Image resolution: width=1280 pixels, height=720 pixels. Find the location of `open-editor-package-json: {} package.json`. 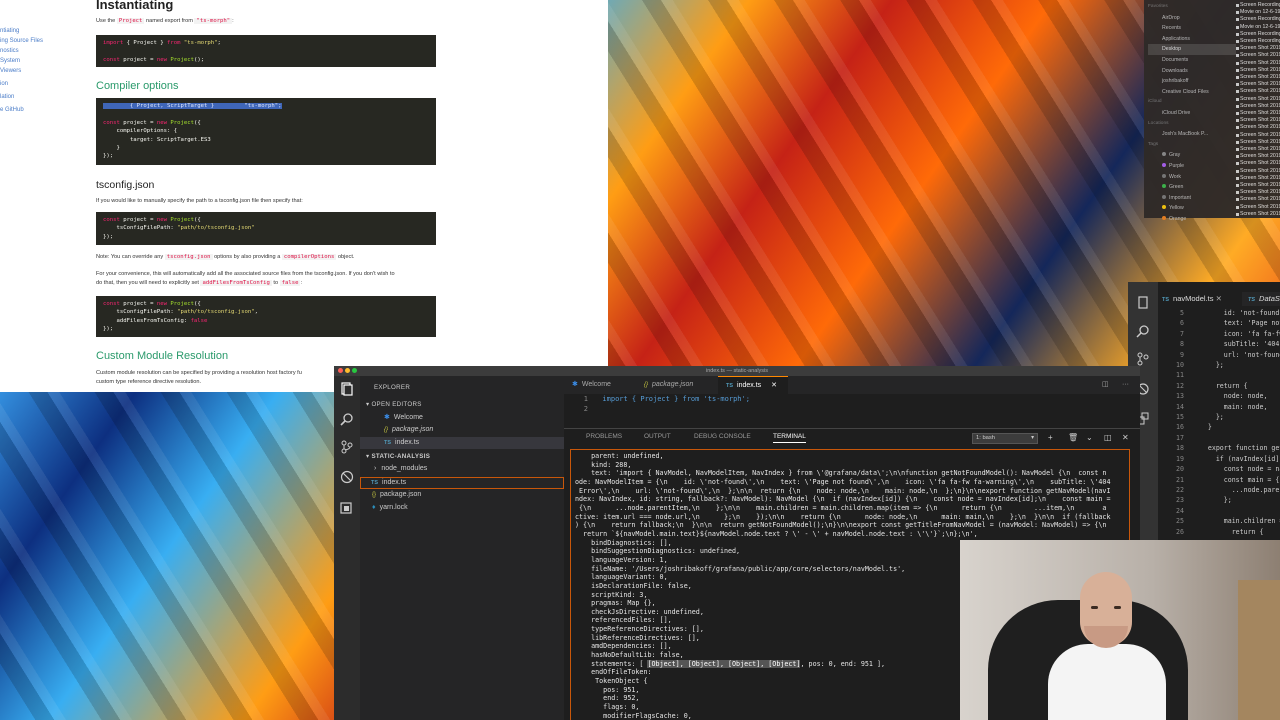

open-editor-package-json: {} package.json is located at coordinates (408, 429).